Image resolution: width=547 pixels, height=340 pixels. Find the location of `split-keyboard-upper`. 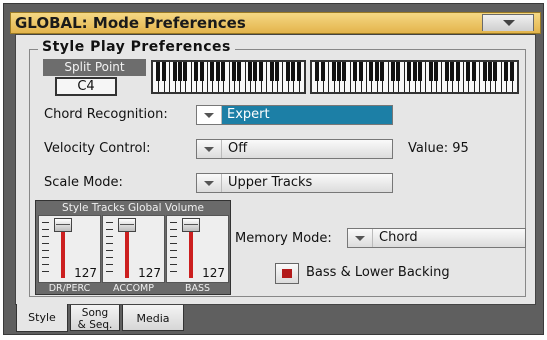

split-keyboard-upper is located at coordinates (414, 77).